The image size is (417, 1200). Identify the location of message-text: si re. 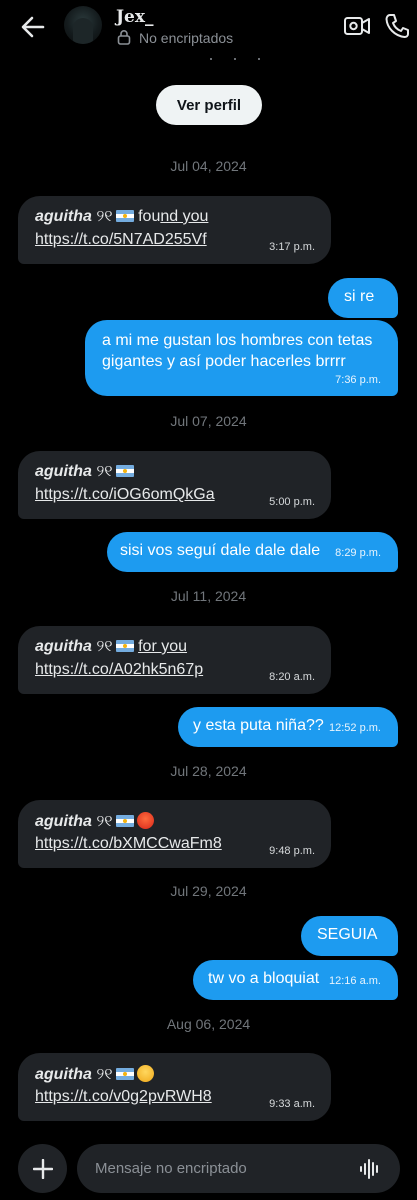
(359, 296).